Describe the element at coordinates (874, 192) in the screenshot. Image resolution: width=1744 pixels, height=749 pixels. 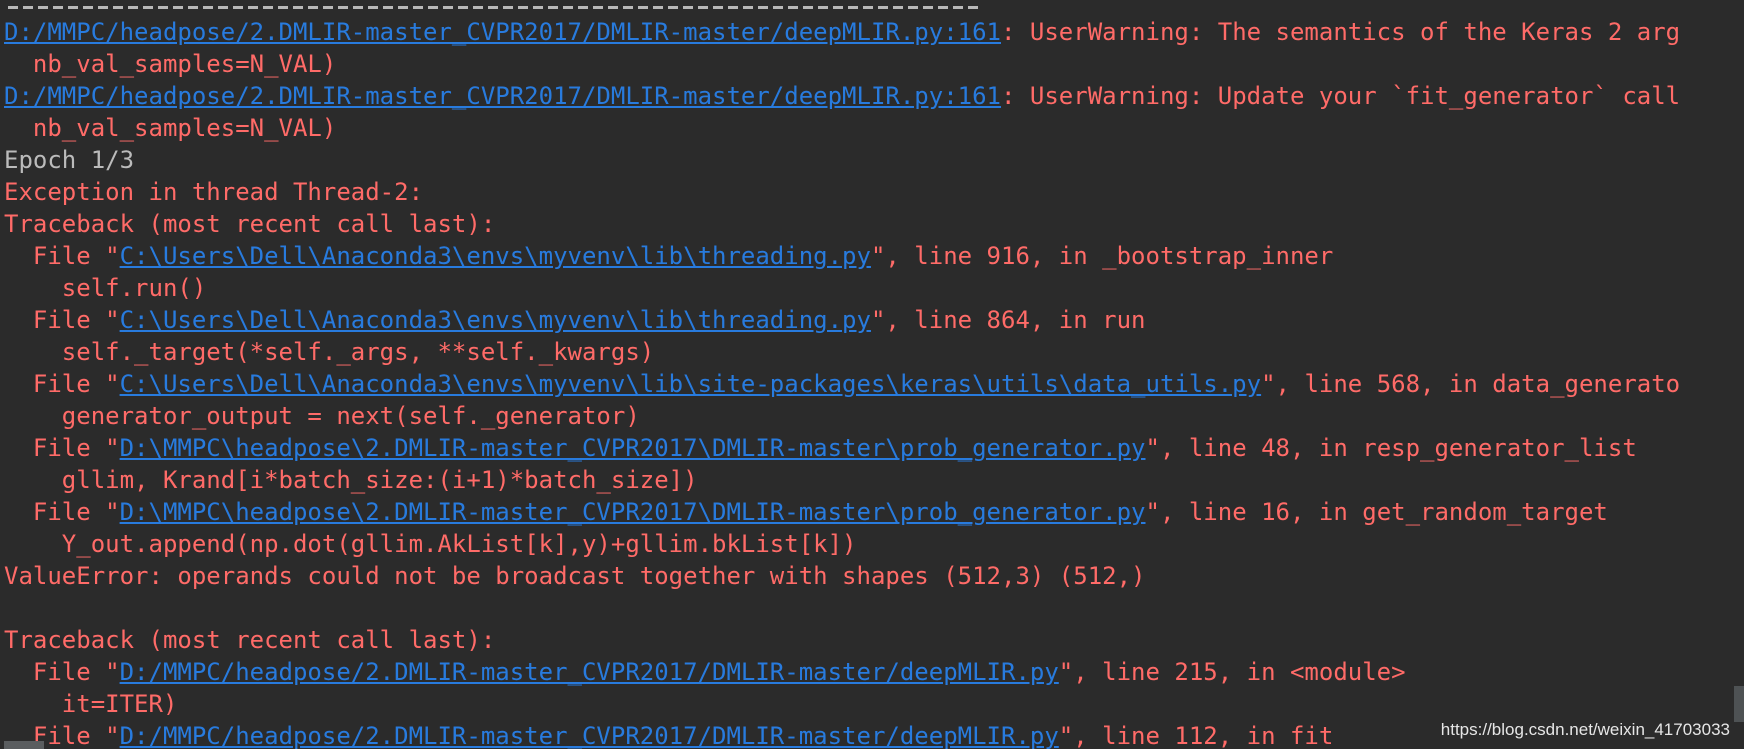
I see `console-line: Exception in thread Thread-2:` at that location.